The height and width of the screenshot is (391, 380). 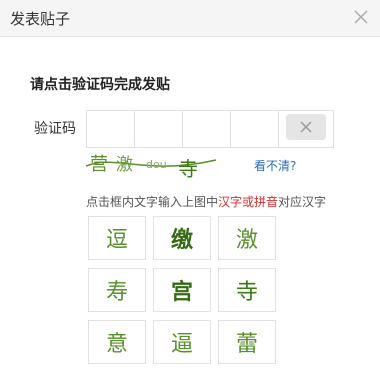 I want to click on instruction-prefix: 点击框内文字输入上图中, so click(x=152, y=202).